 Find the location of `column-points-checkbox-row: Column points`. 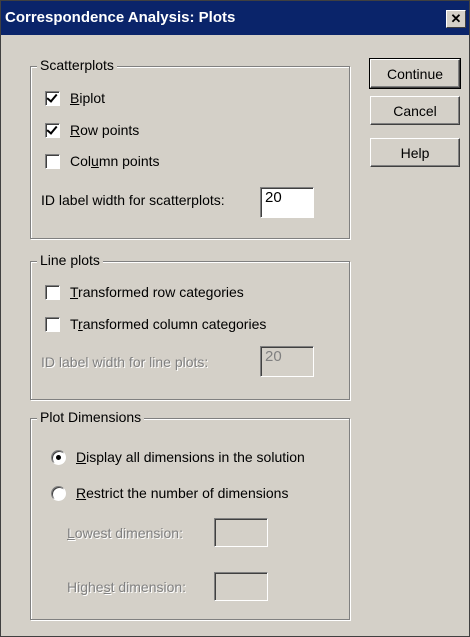

column-points-checkbox-row: Column points is located at coordinates (102, 161).